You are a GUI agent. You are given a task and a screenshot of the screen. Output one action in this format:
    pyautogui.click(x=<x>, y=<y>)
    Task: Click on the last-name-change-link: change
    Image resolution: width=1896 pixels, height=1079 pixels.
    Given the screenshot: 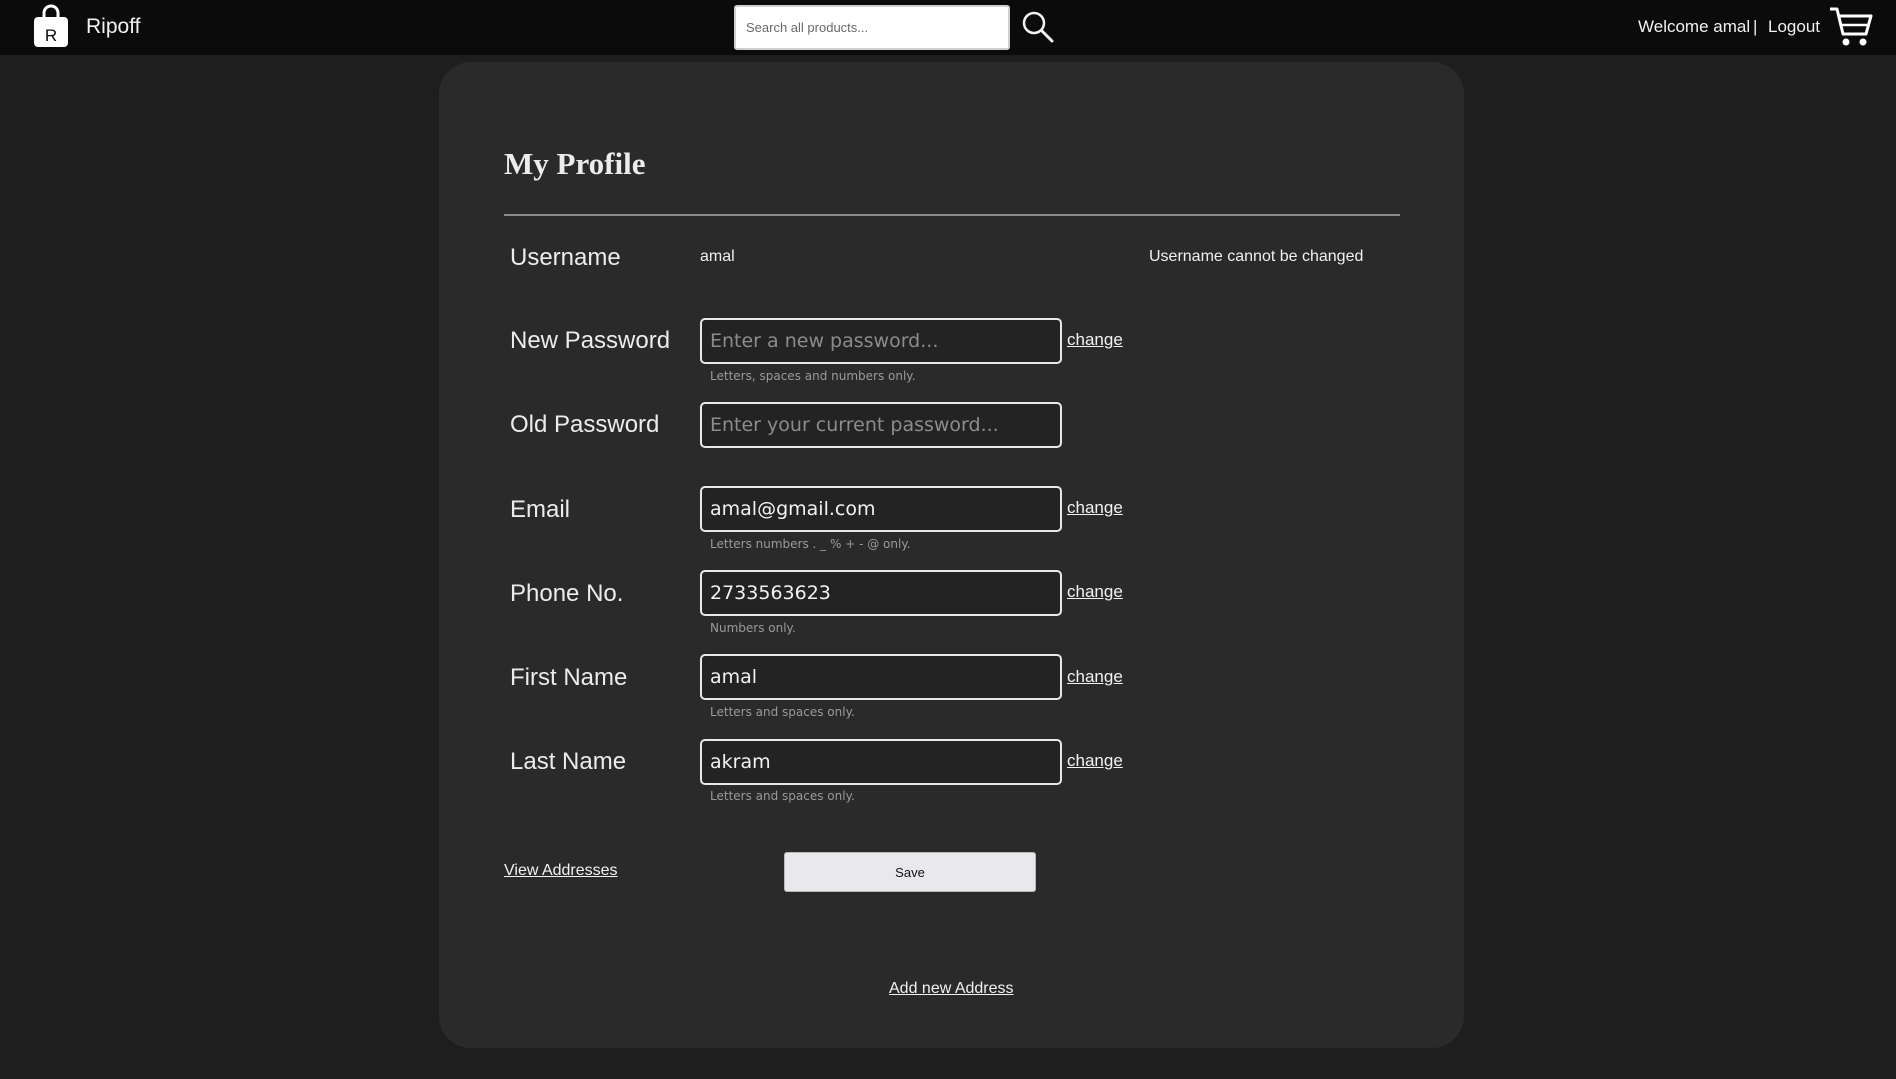 What is the action you would take?
    pyautogui.click(x=1095, y=761)
    